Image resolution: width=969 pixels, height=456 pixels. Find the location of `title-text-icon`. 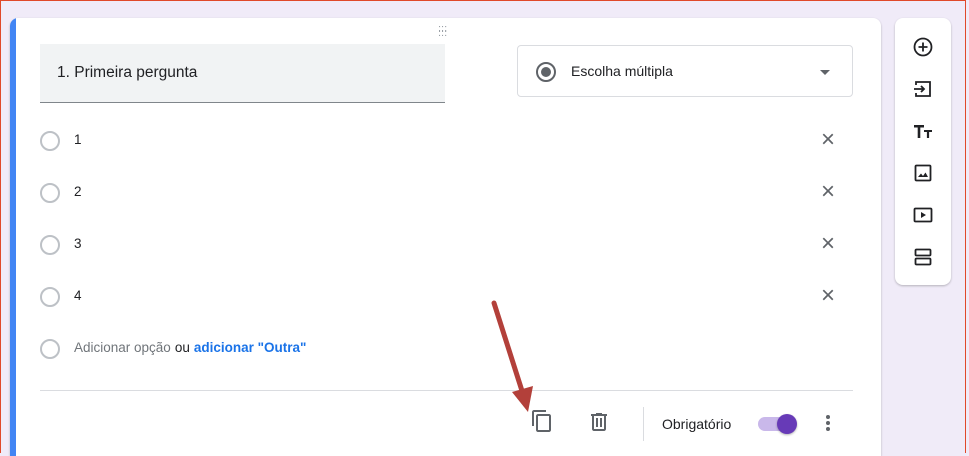

title-text-icon is located at coordinates (923, 131).